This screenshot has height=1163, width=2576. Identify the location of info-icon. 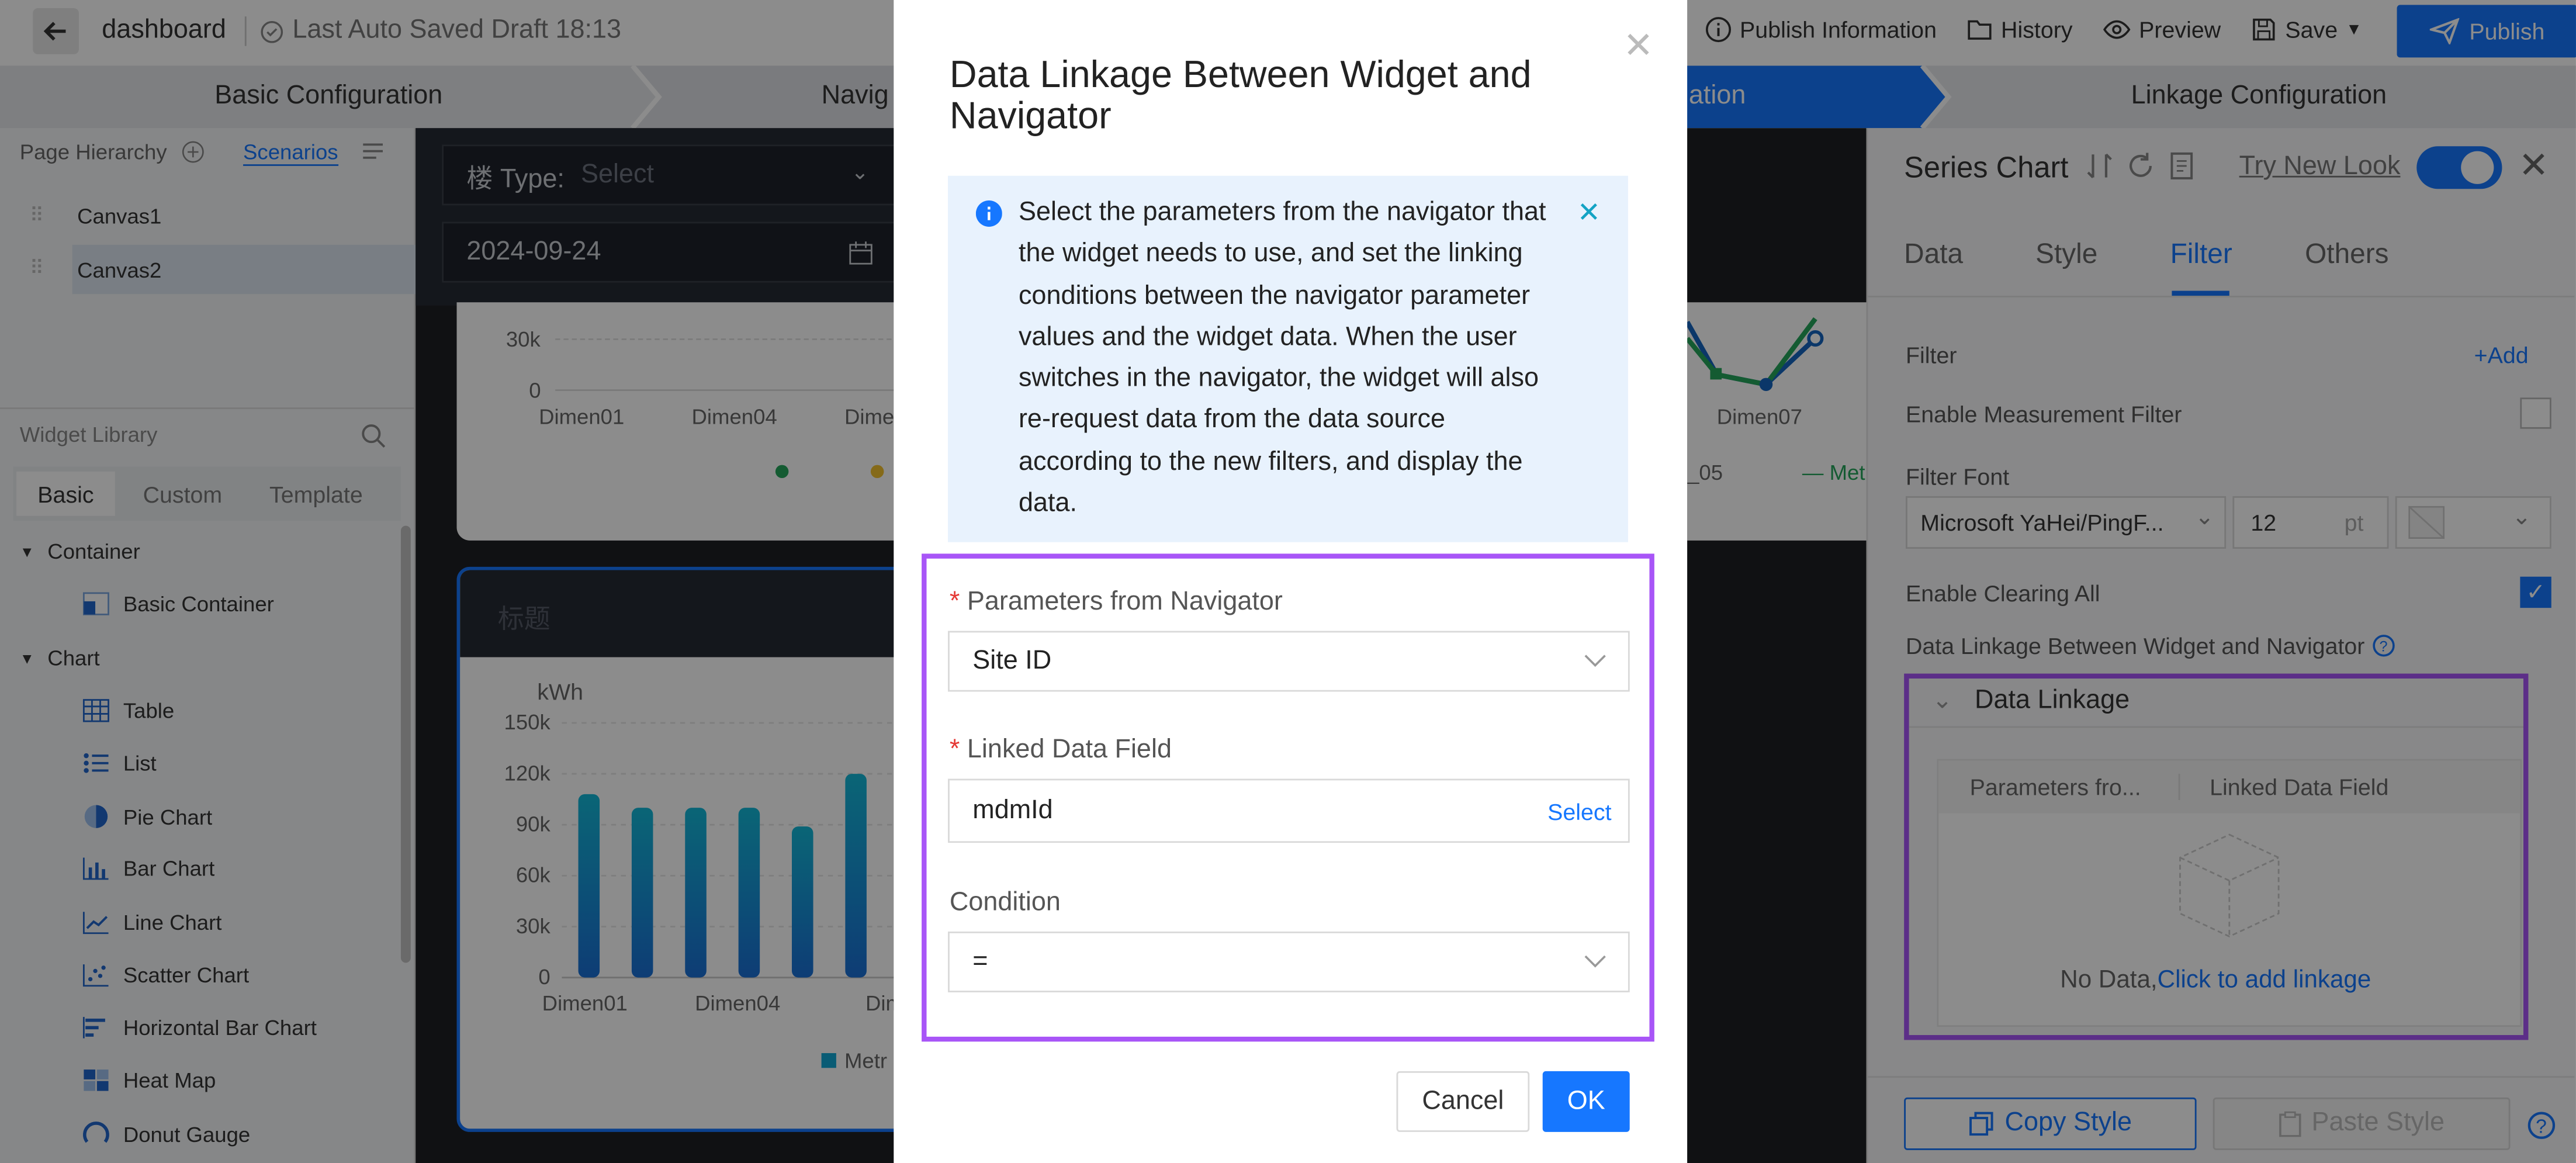
(989, 213).